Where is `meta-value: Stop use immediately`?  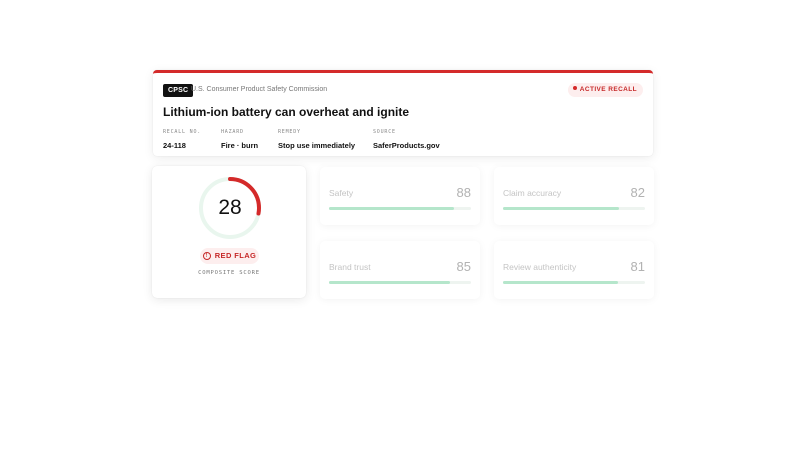
meta-value: Stop use immediately is located at coordinates (317, 145).